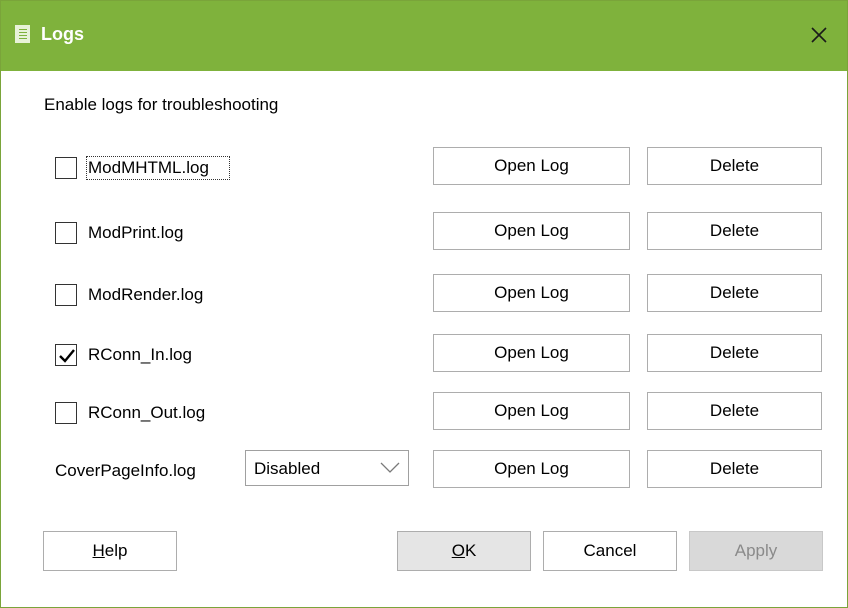 This screenshot has width=848, height=608. I want to click on log-name-label: ModPrint.log, so click(158, 233).